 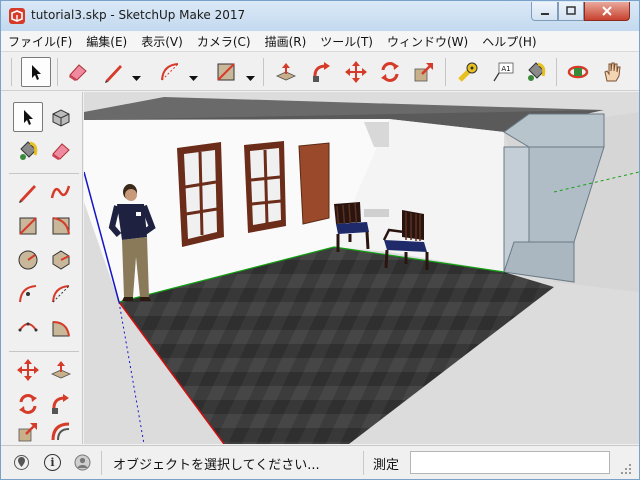 I want to click on select-tool-button, so click(x=36, y=72).